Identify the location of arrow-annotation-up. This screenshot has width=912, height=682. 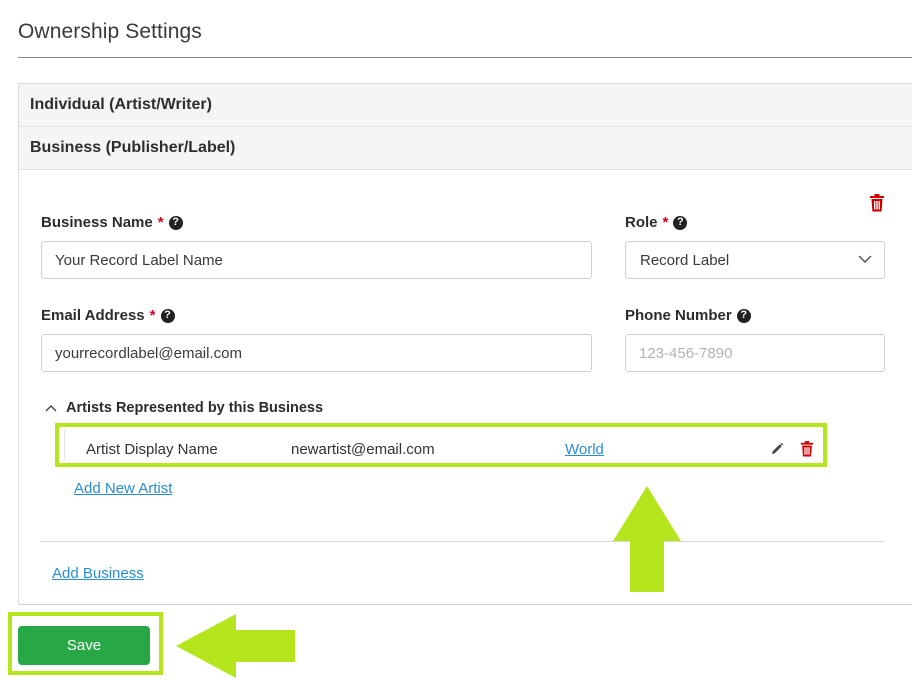
(647, 539).